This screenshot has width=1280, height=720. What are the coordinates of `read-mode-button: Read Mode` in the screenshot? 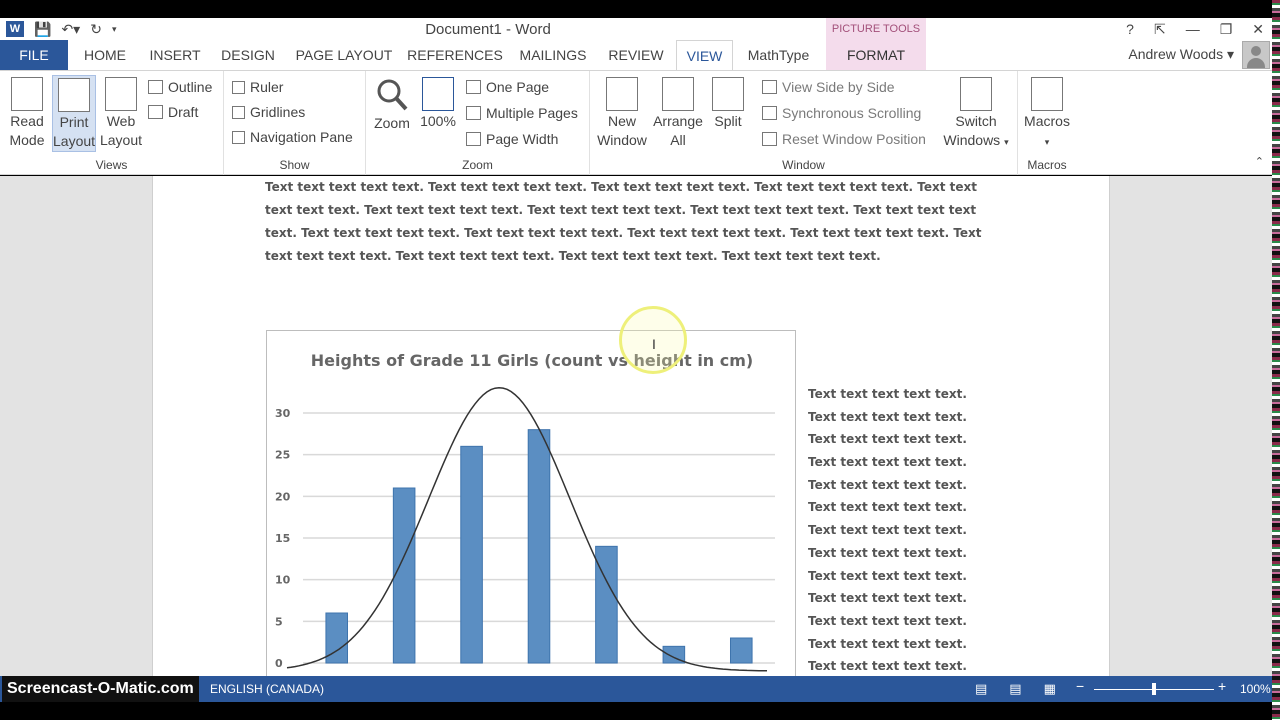 It's located at (27, 112).